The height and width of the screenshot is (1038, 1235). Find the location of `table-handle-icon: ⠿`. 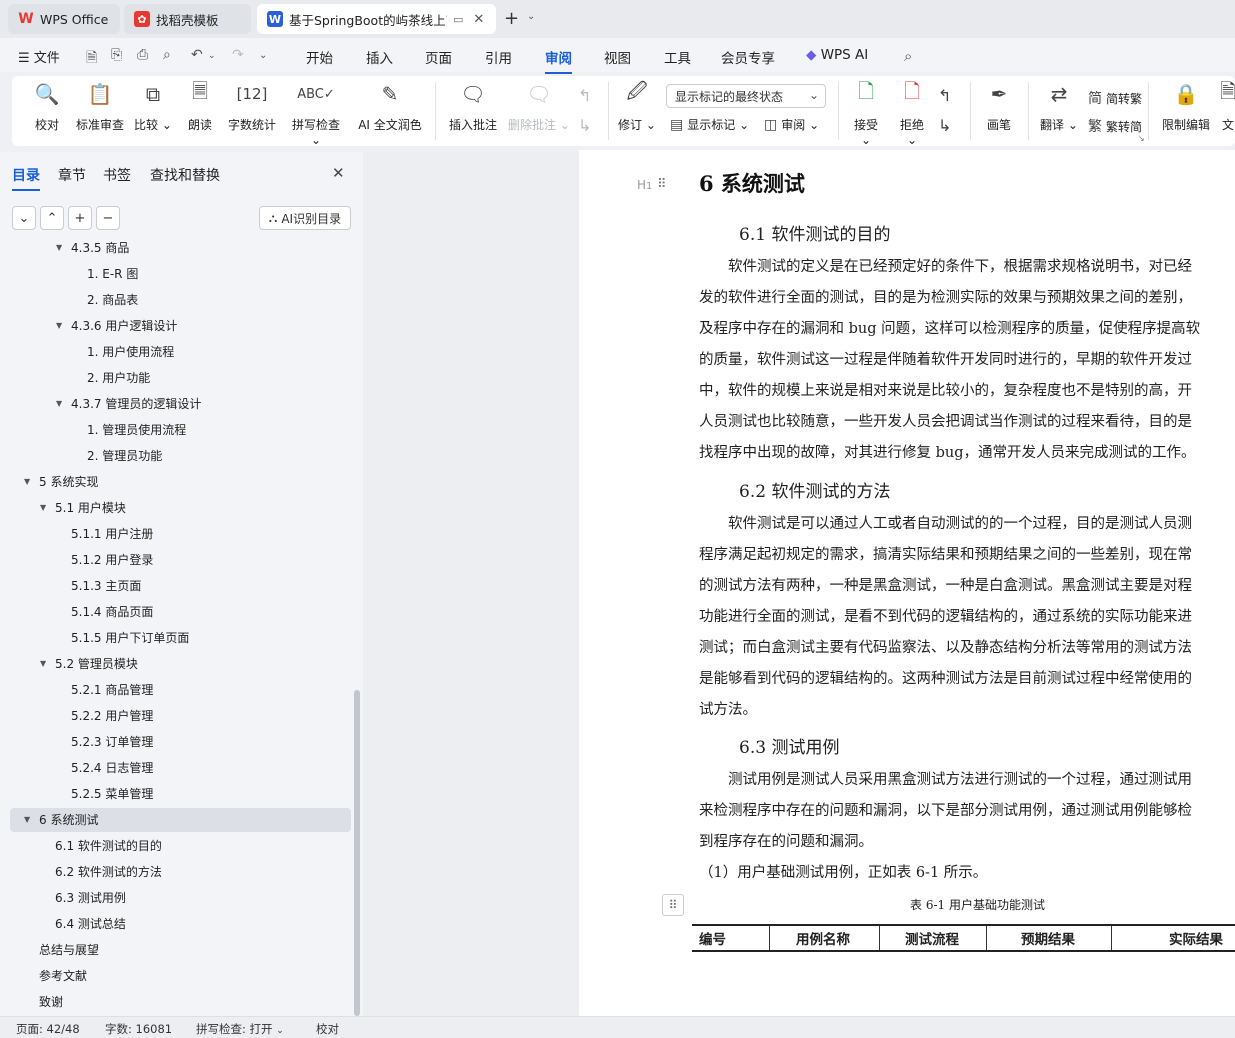

table-handle-icon: ⠿ is located at coordinates (673, 905).